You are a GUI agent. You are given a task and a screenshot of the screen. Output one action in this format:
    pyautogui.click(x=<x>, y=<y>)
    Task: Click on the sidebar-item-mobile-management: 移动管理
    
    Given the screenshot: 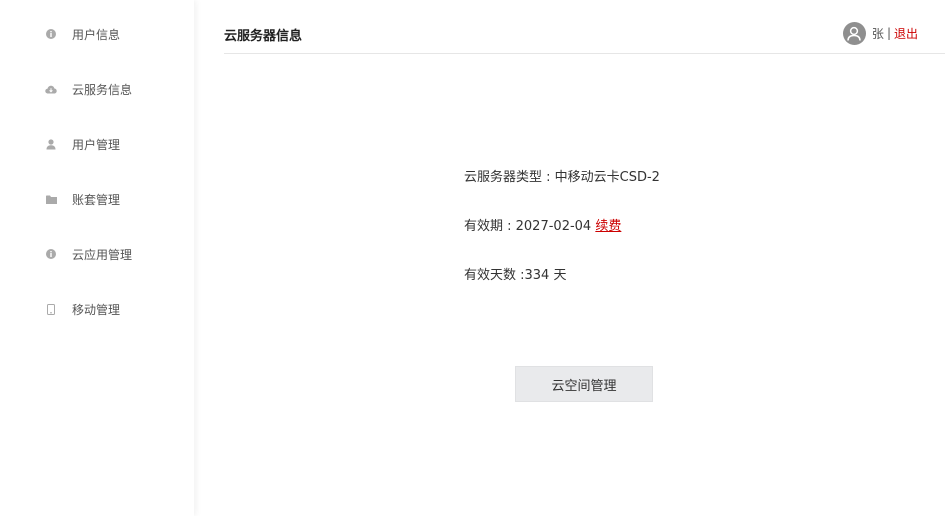 What is the action you would take?
    pyautogui.click(x=97, y=309)
    